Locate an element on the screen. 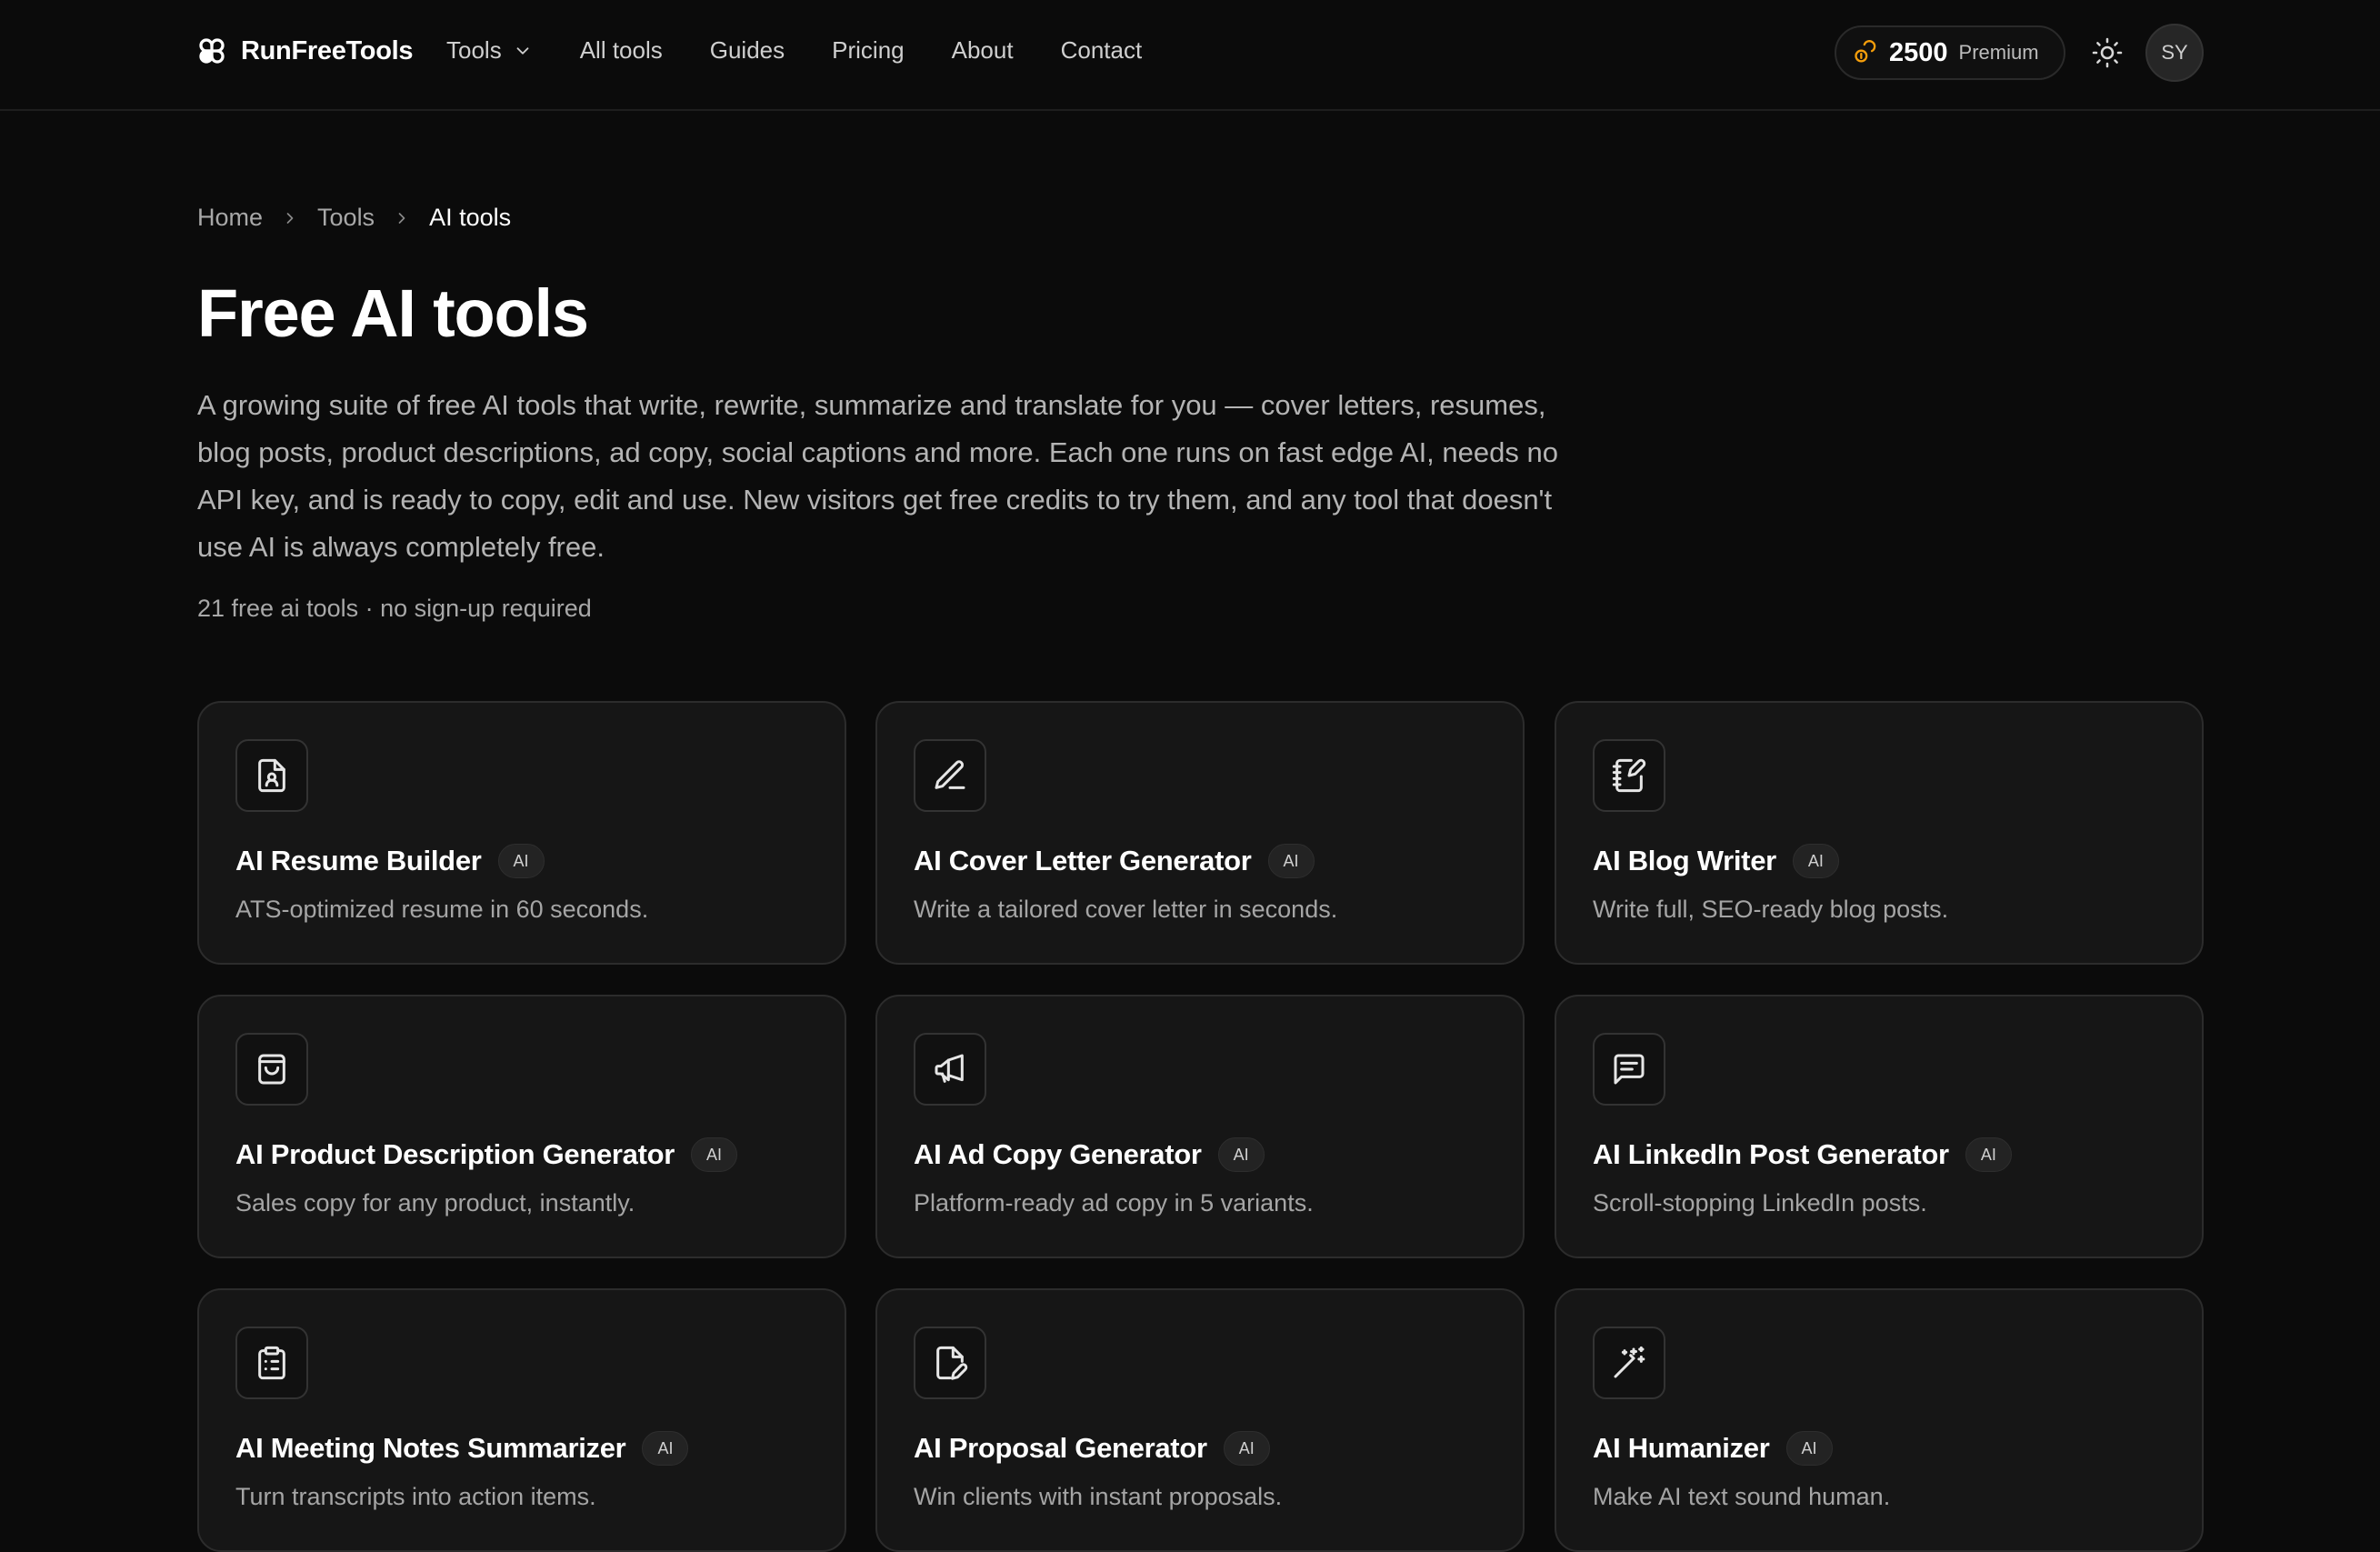 Image resolution: width=2380 pixels, height=1552 pixels. tool-title: AI Blog Writer is located at coordinates (1684, 860).